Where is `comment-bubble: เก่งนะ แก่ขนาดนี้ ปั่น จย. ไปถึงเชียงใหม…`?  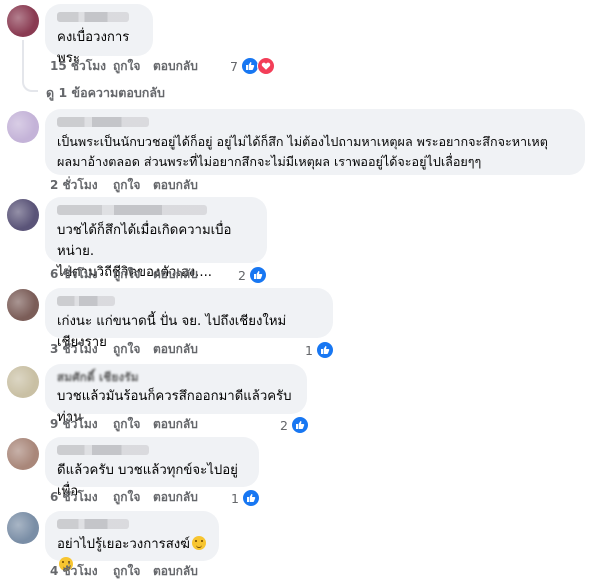
comment-bubble: เก่งนะ แก่ขนาดนี้ ปั่น จย. ไปถึงเชียงใหม… is located at coordinates (189, 319).